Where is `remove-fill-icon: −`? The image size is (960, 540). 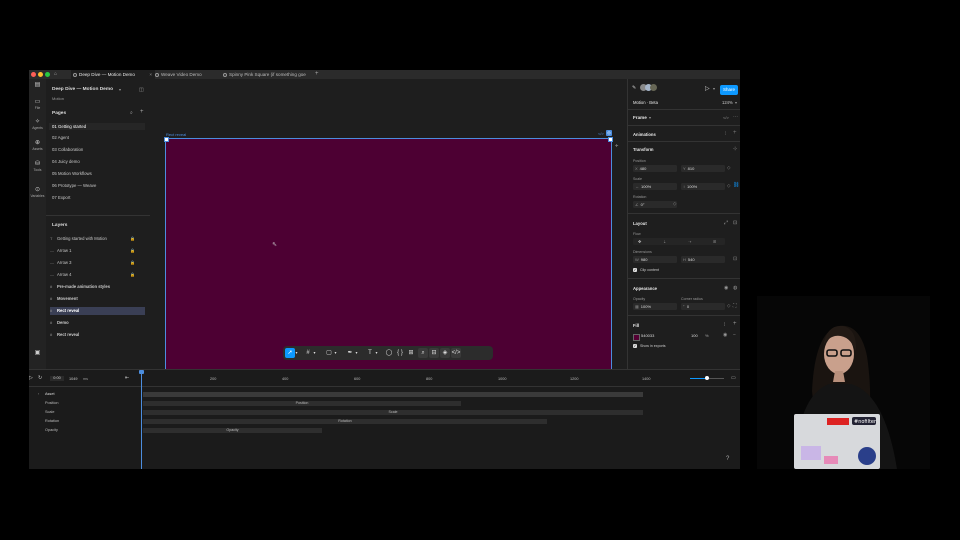 remove-fill-icon: − is located at coordinates (734, 335).